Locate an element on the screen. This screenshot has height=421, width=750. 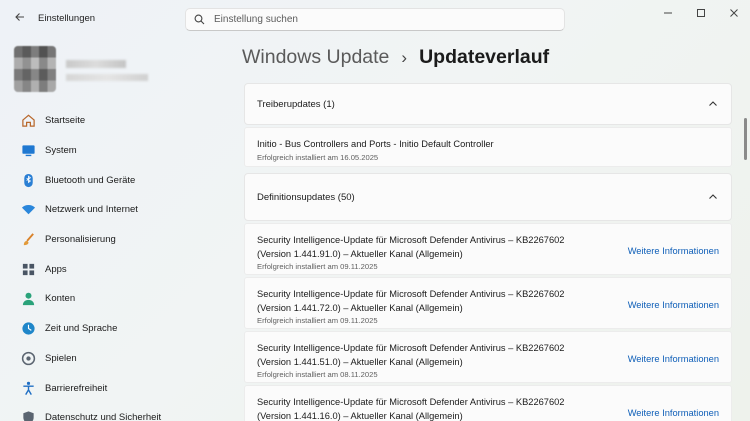
sidebar-item-zeit-sprache: Zeit und Sprache is located at coordinates (120, 329).